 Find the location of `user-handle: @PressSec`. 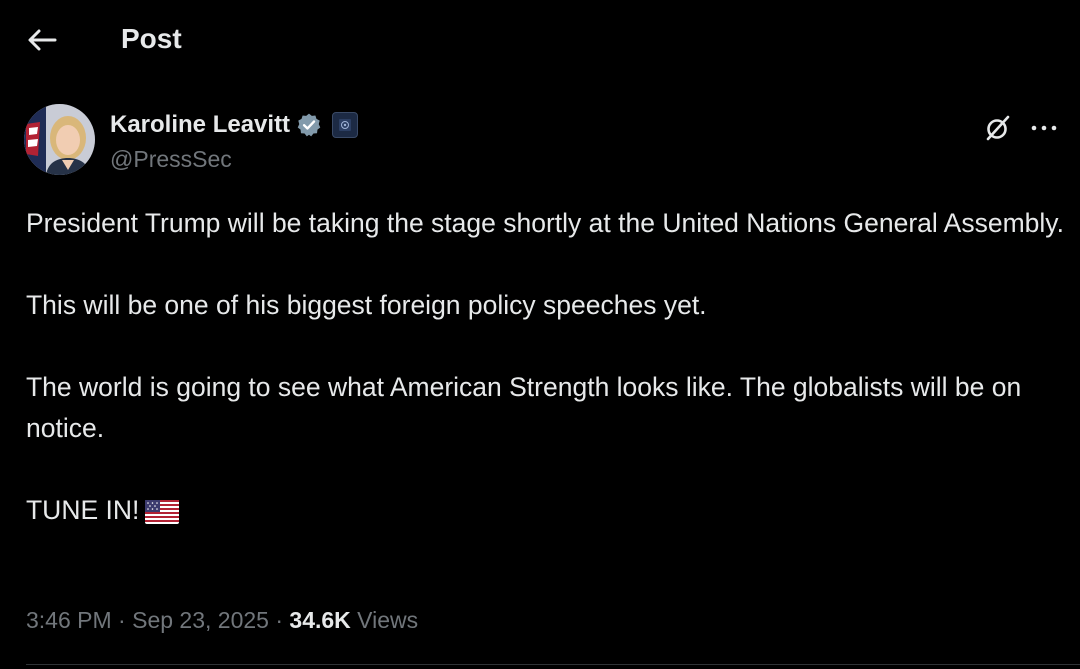

user-handle: @PressSec is located at coordinates (171, 159).